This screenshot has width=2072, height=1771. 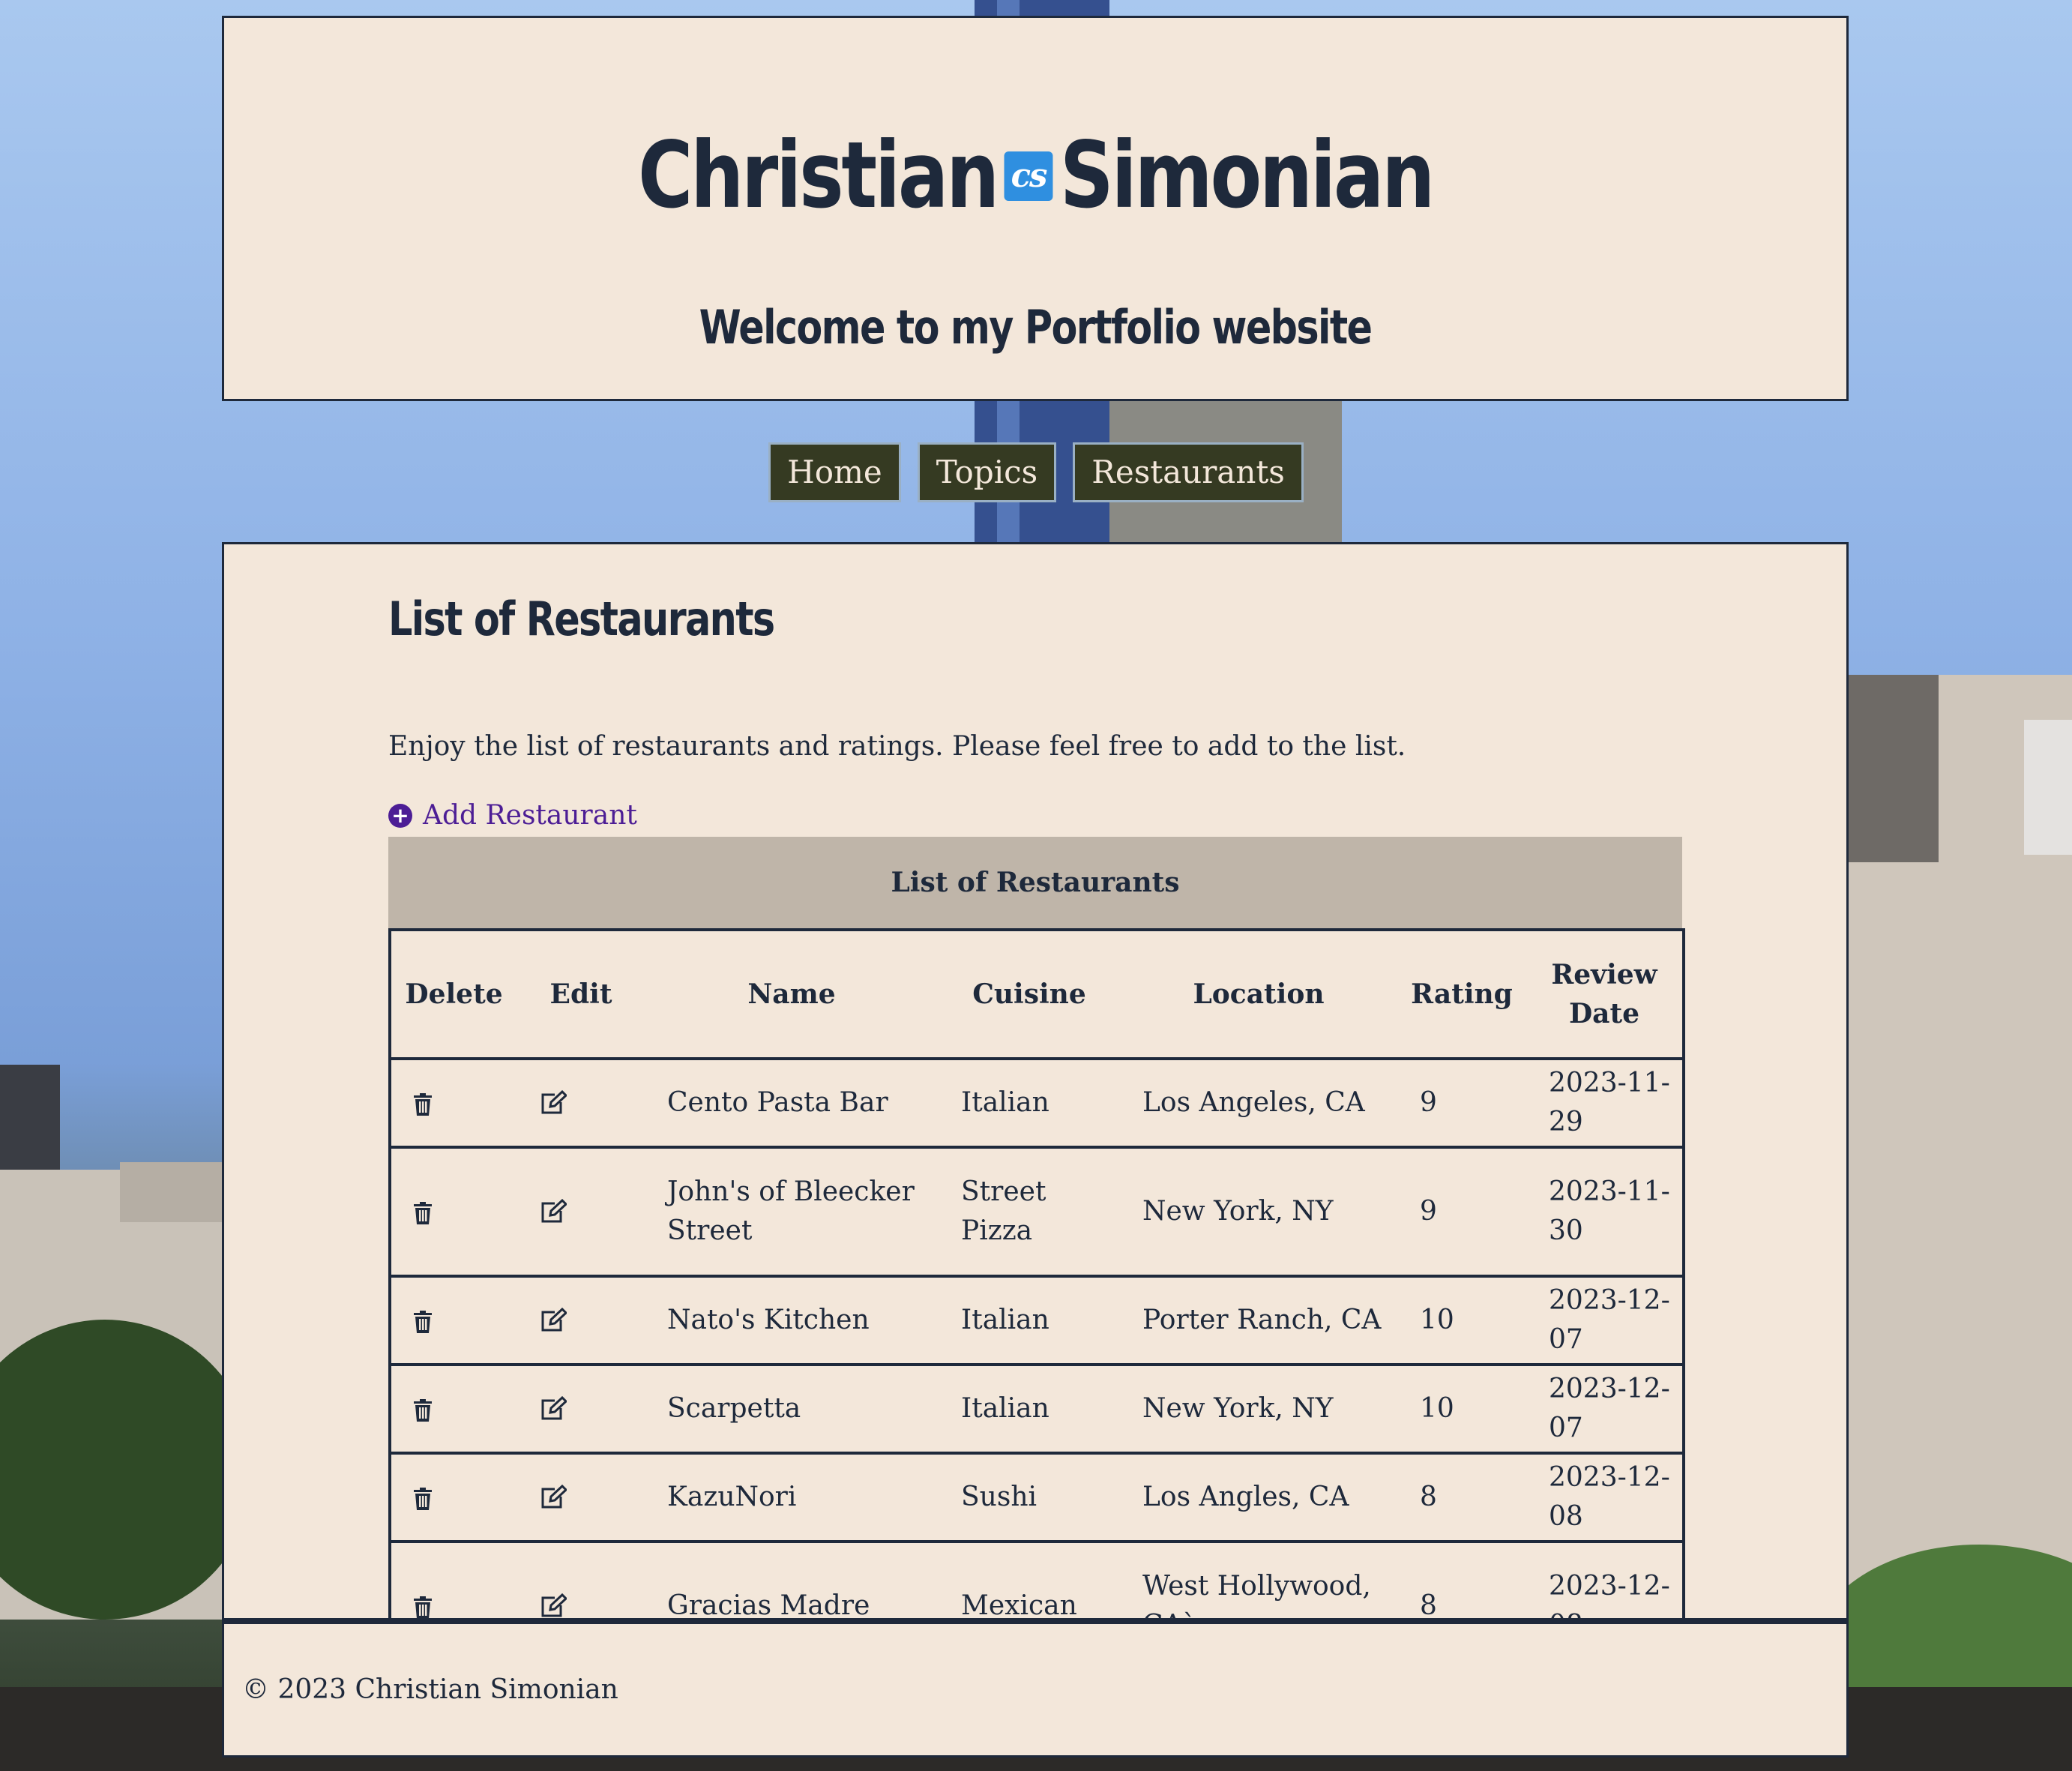 What do you see at coordinates (1035, 882) in the screenshot?
I see `table-caption: List of Restaurants` at bounding box center [1035, 882].